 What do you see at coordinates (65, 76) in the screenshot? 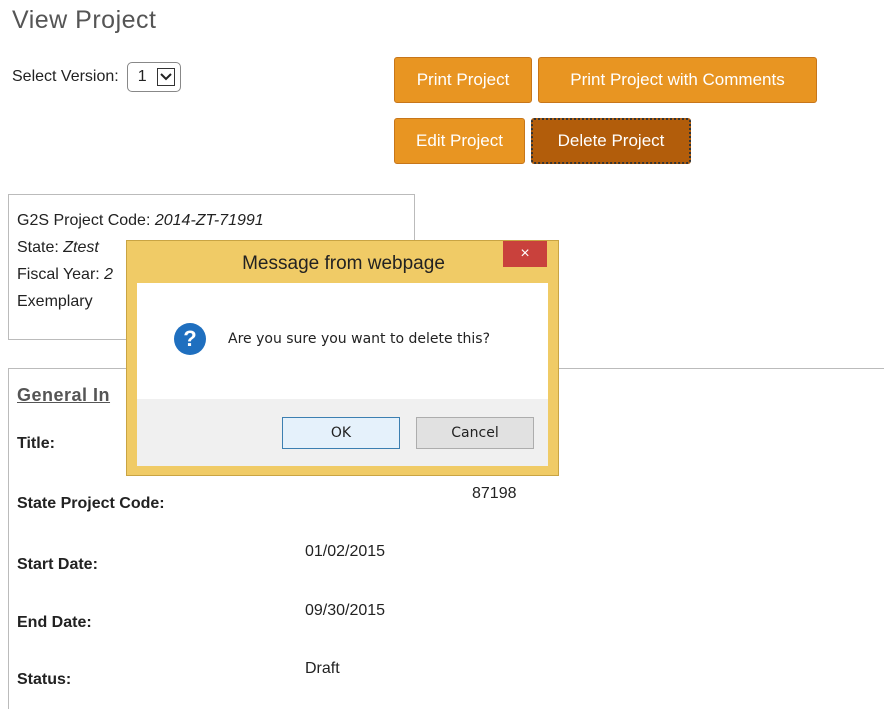
I see `version-label: Select Version:` at bounding box center [65, 76].